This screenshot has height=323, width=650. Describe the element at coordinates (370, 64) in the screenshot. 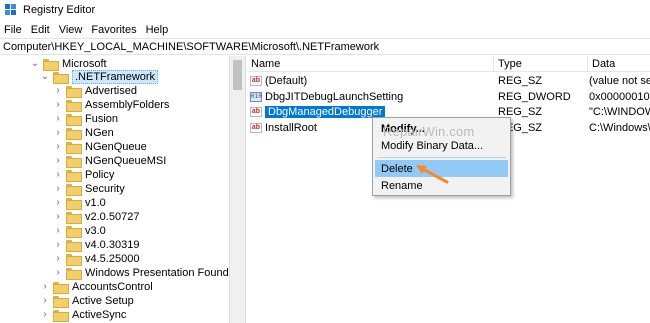

I see `column-header-name: Name` at that location.